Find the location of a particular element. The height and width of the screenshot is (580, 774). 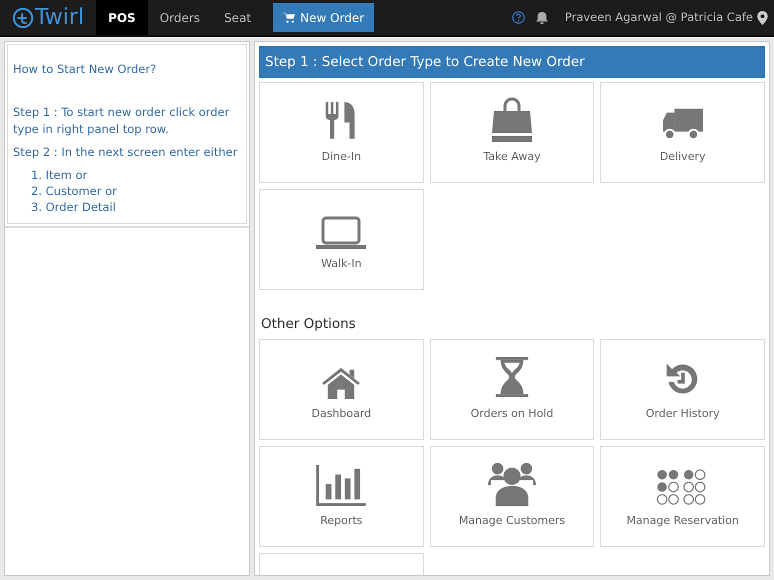

option-tile: Delivery is located at coordinates (682, 132).